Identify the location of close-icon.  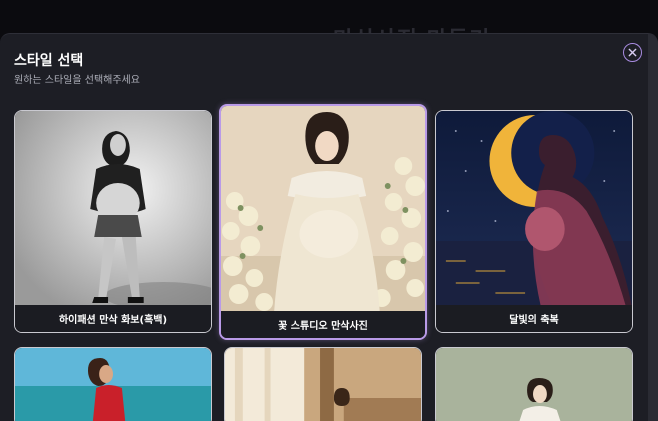
(632, 52).